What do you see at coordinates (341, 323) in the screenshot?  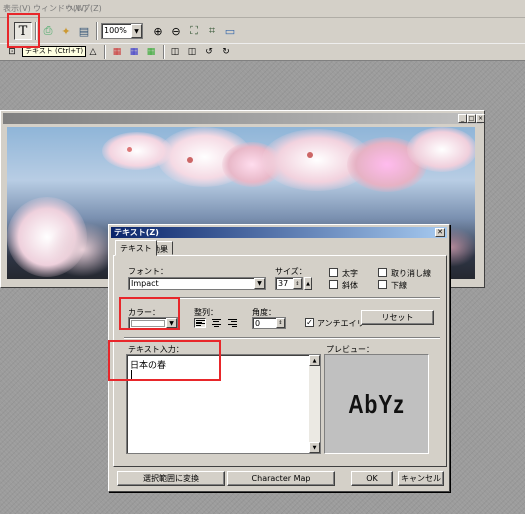 I see `antialias-label: アンチエイリ` at bounding box center [341, 323].